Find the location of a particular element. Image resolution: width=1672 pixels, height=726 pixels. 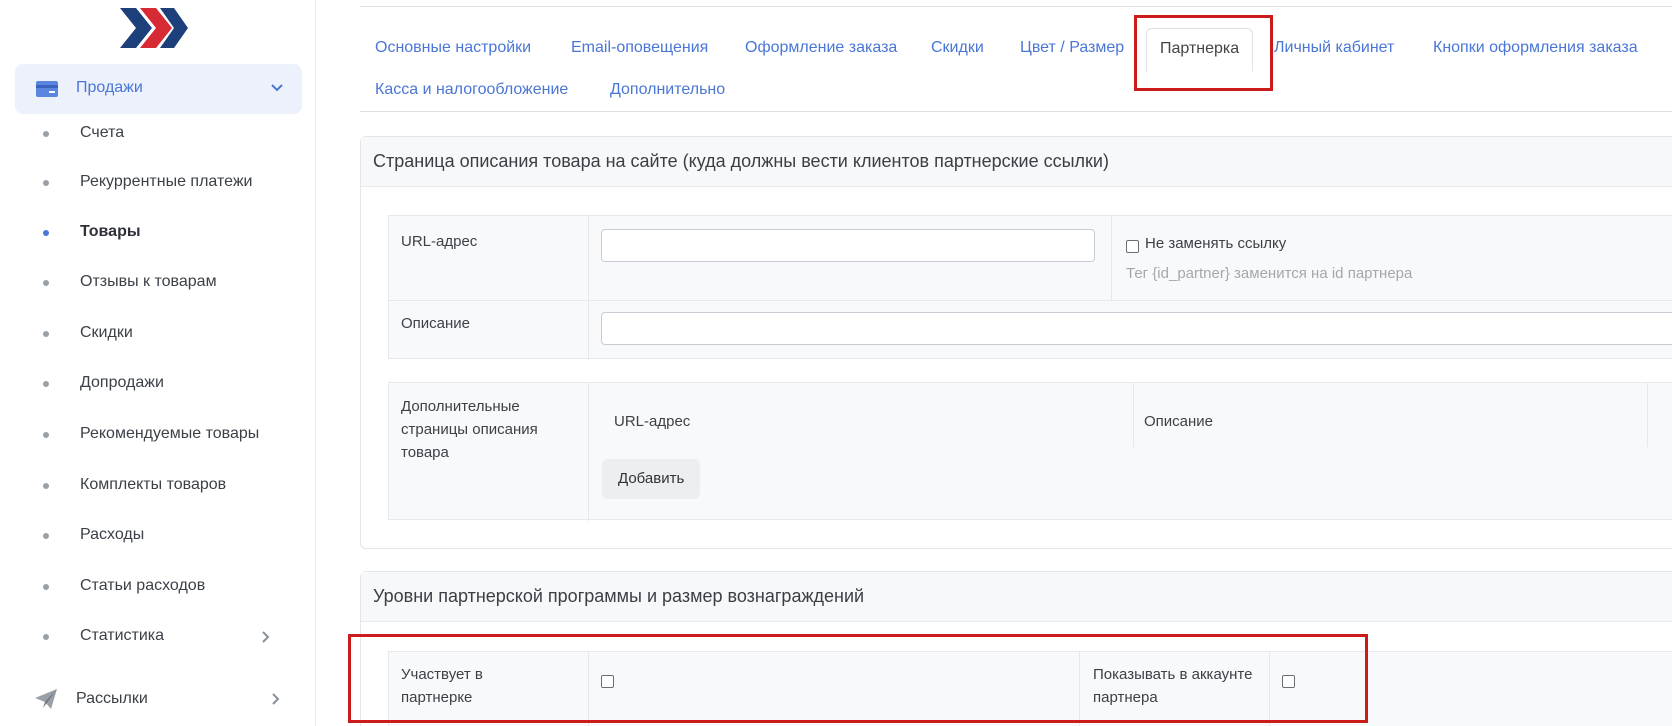

sidebar-item-discounts: Скидки is located at coordinates (158, 333).